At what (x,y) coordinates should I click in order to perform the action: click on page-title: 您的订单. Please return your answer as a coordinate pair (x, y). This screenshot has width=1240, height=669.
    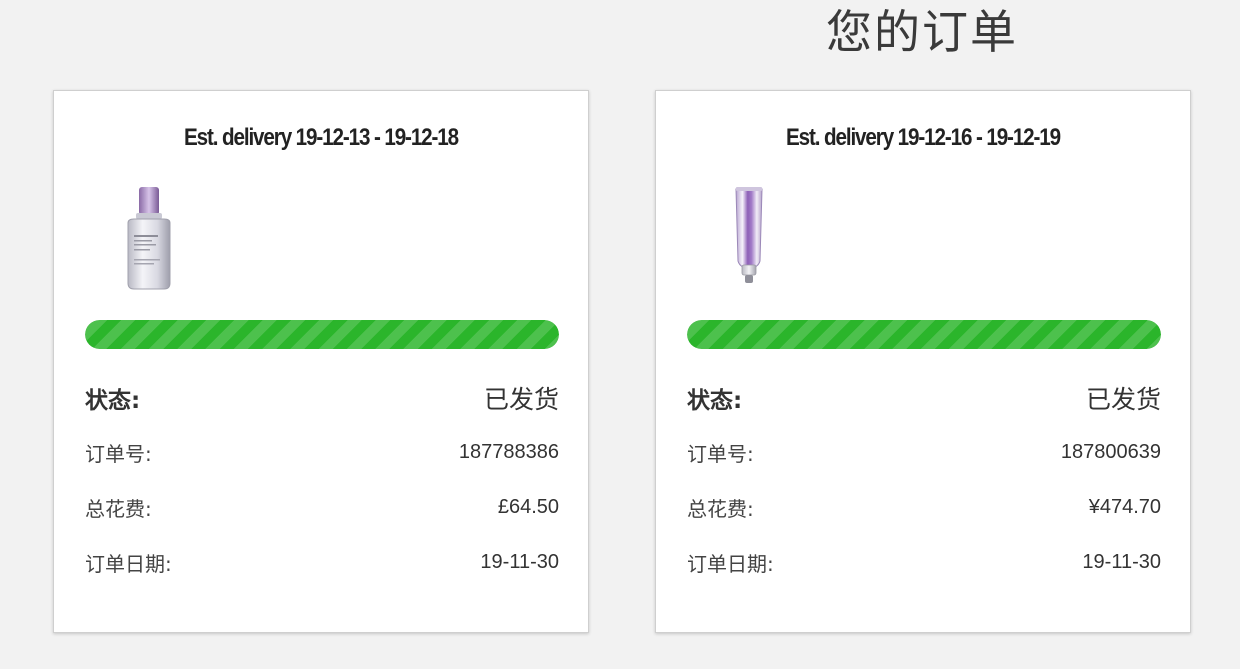
    Looking at the image, I should click on (922, 32).